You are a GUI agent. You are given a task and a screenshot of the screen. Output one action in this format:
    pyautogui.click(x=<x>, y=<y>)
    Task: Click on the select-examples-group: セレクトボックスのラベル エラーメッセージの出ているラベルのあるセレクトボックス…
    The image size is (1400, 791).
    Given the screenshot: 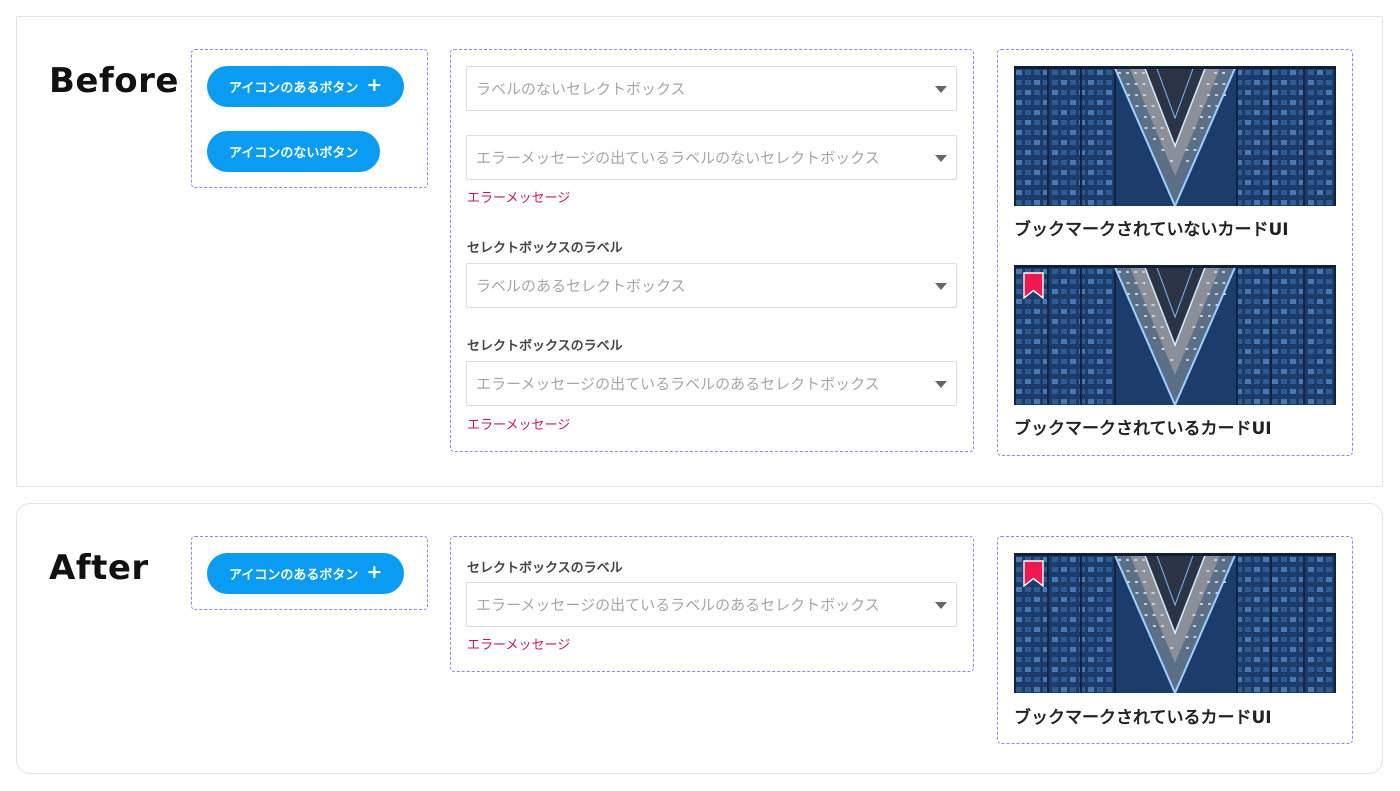 What is the action you would take?
    pyautogui.click(x=712, y=604)
    